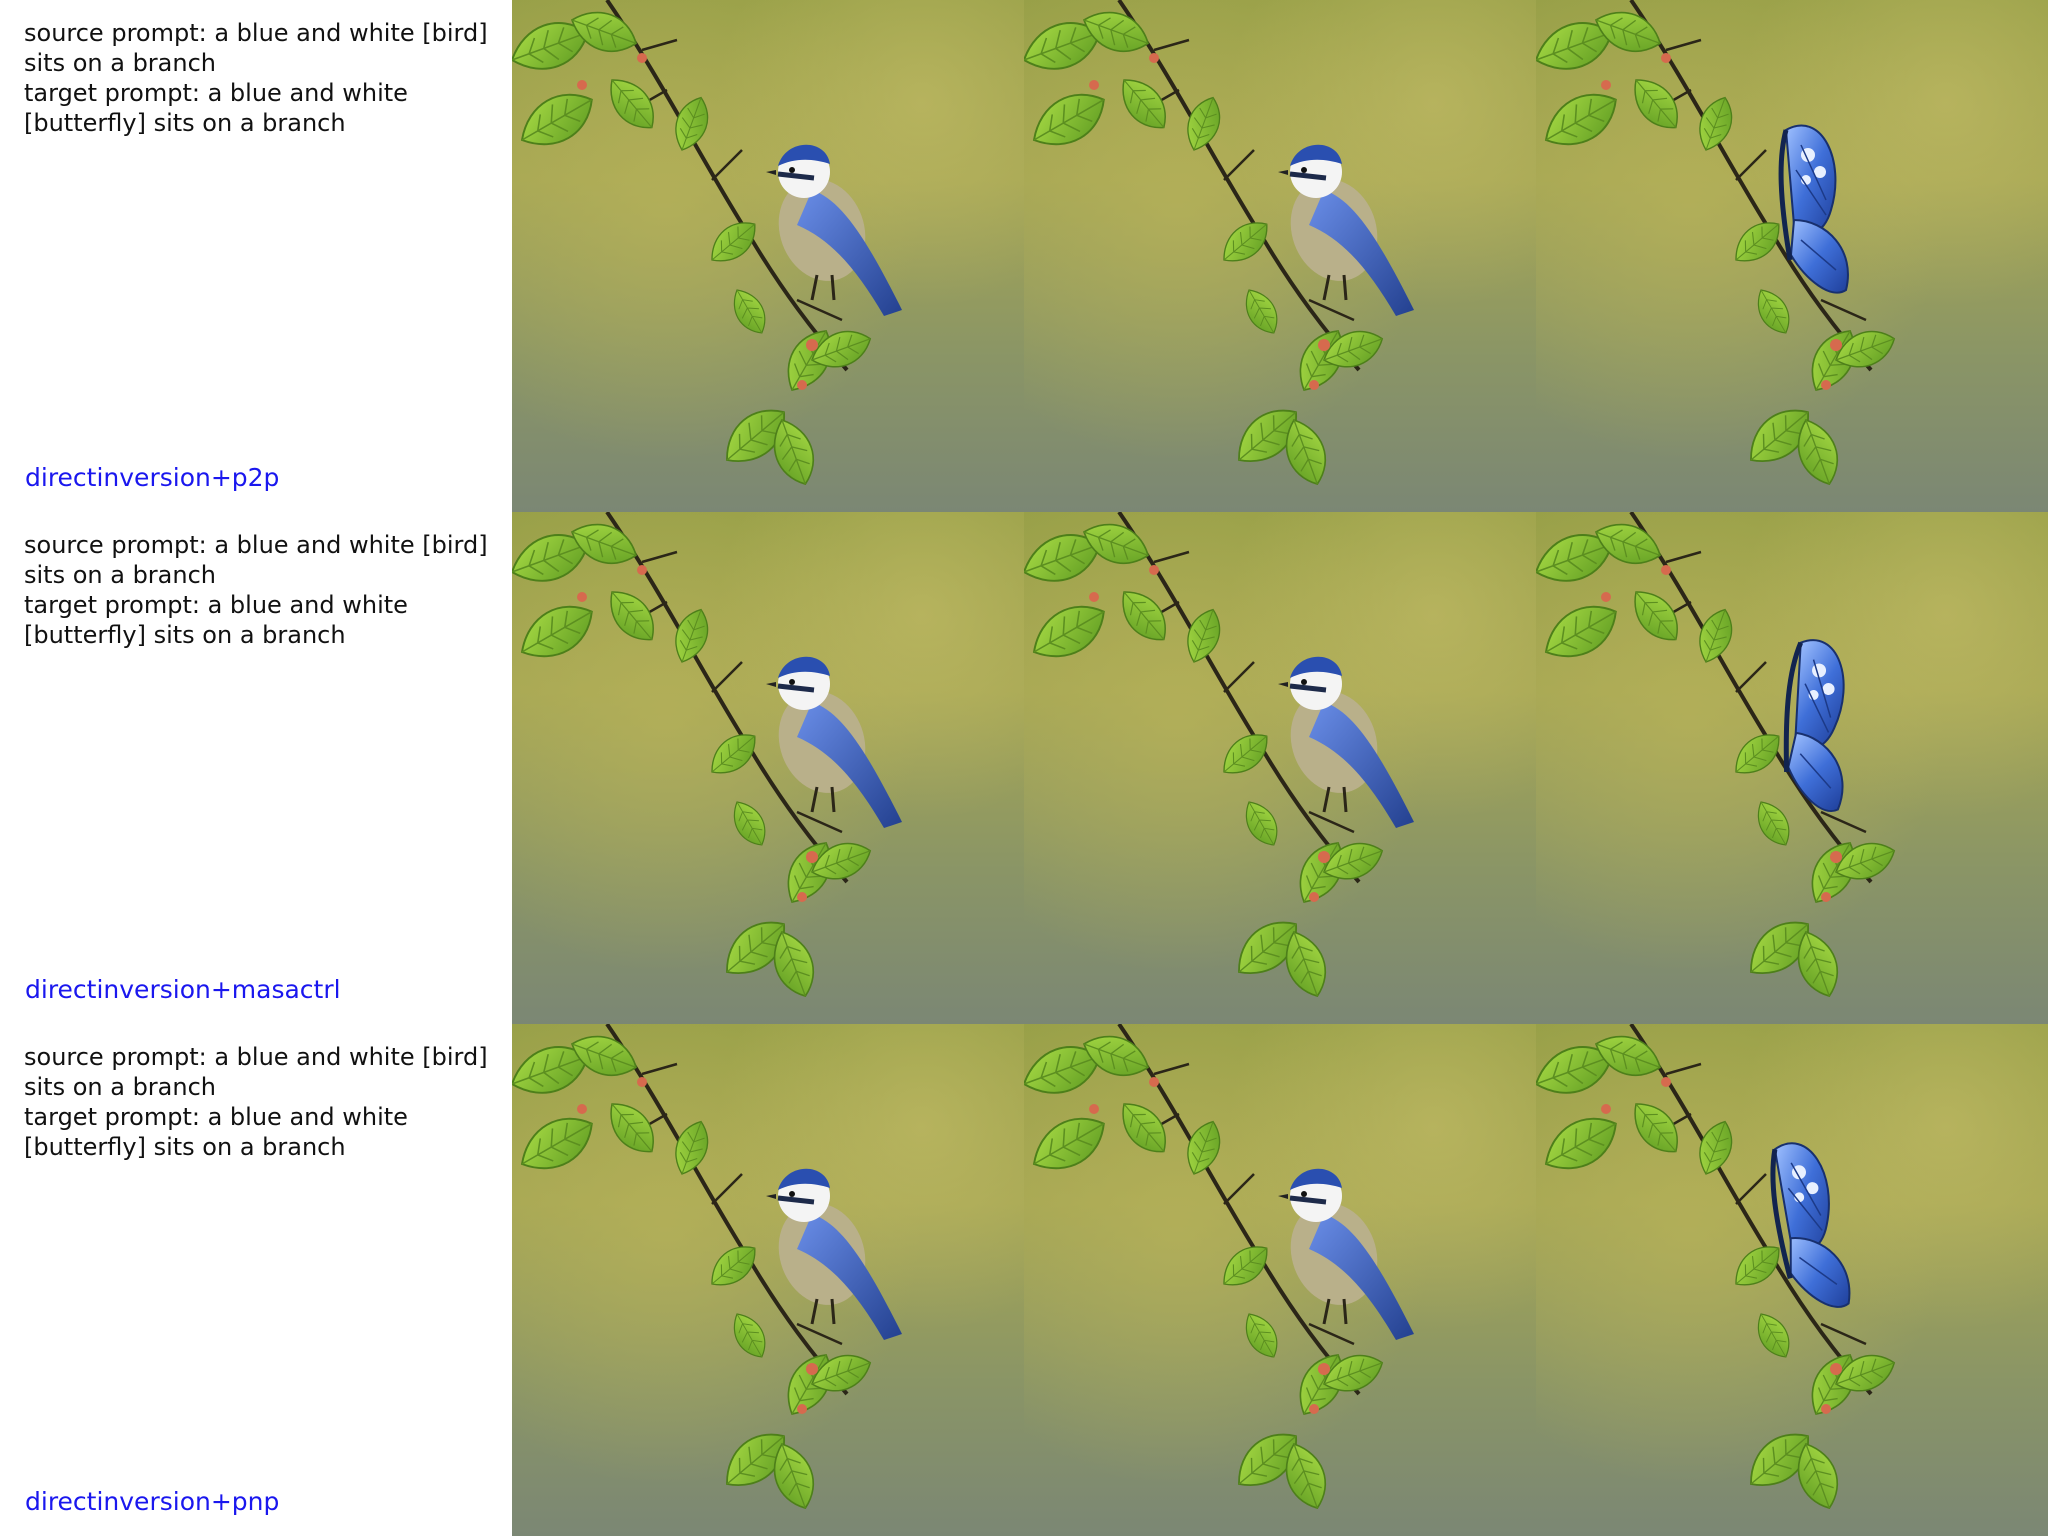 The image size is (2048, 1536). What do you see at coordinates (183, 989) in the screenshot?
I see `method-label: directinversion+masactrl` at bounding box center [183, 989].